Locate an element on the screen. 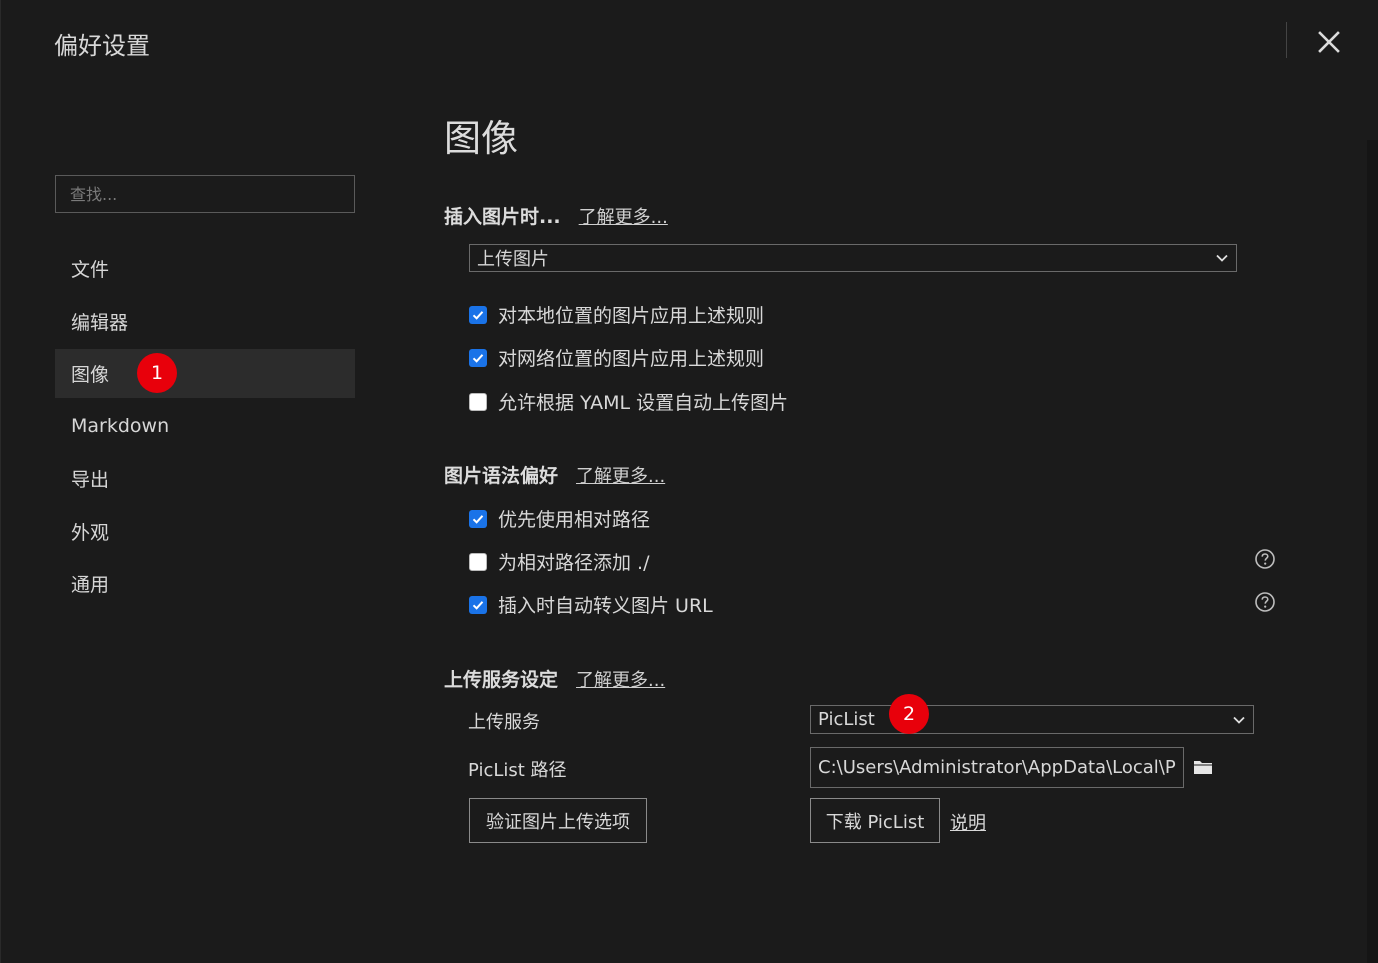 Image resolution: width=1378 pixels, height=963 pixels. checkbox-row-local: 对本地位置的图片应用上述规则 is located at coordinates (616, 314).